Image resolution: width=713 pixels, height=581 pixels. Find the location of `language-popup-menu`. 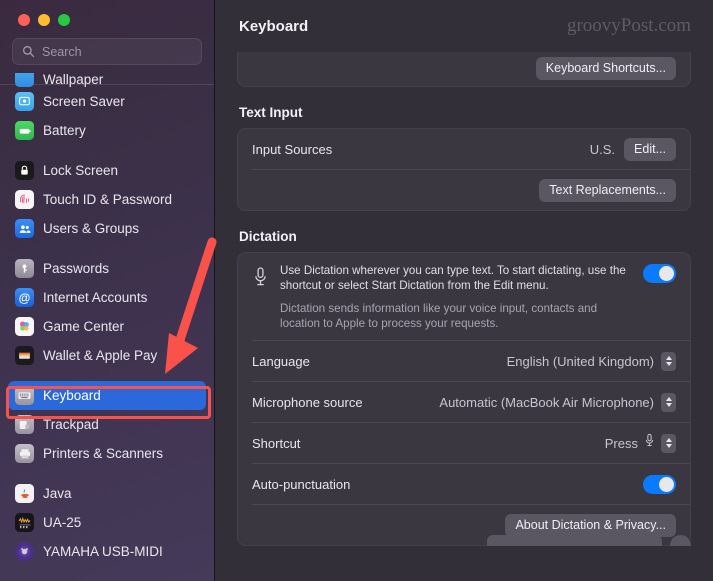

language-popup-menu is located at coordinates (668, 361).